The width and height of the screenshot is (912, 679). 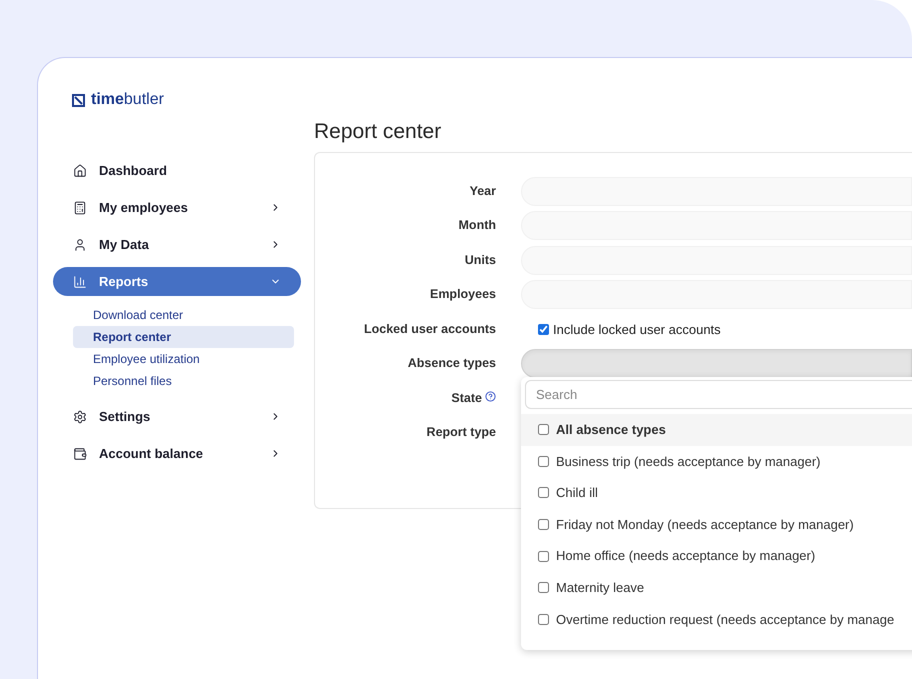 I want to click on field-label: Year, so click(x=483, y=191).